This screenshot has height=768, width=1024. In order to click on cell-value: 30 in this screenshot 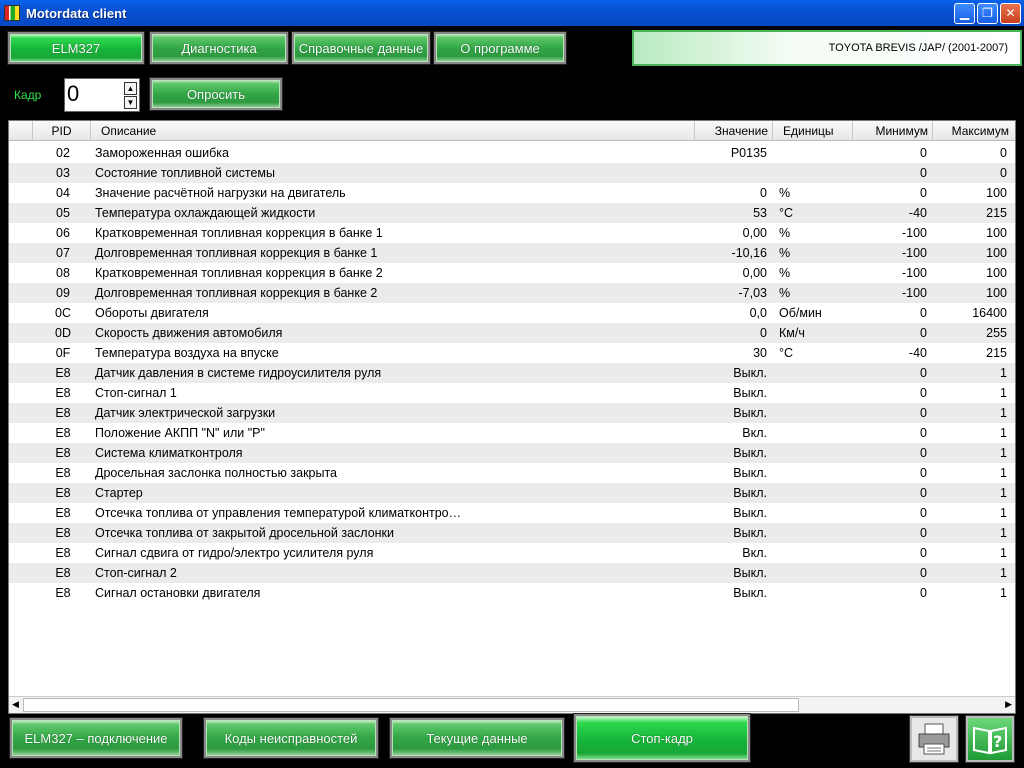, I will do `click(760, 353)`.